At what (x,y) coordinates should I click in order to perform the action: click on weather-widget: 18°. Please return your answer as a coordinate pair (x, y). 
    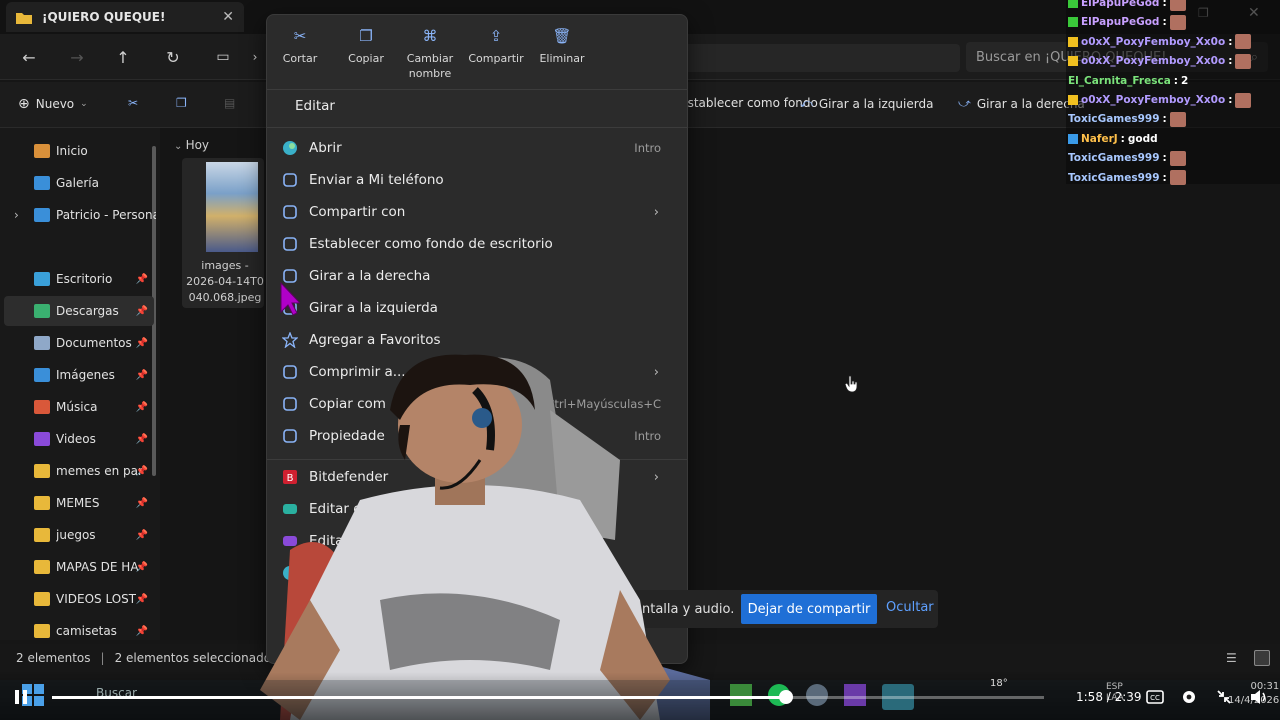
    Looking at the image, I should click on (999, 683).